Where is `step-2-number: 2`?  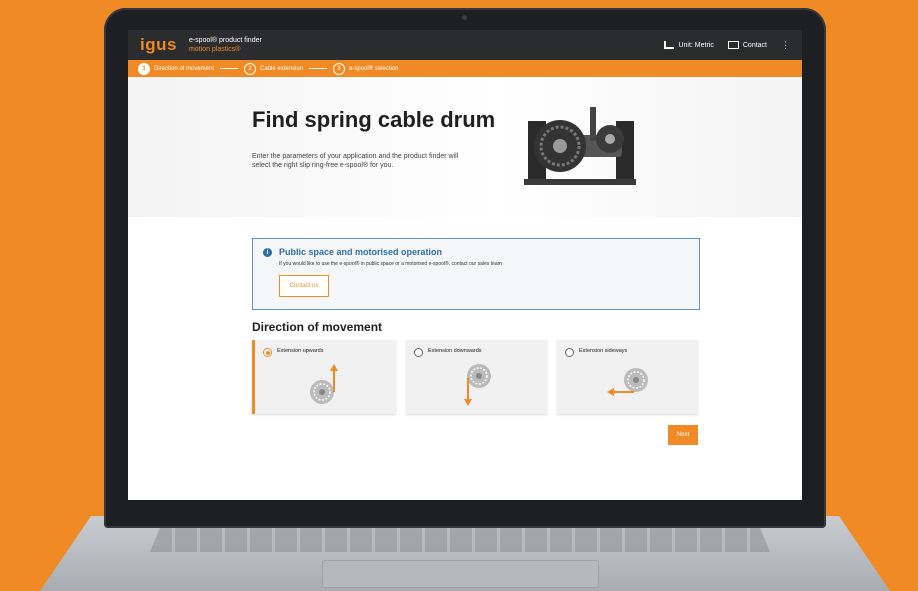
step-2-number: 2 is located at coordinates (250, 68).